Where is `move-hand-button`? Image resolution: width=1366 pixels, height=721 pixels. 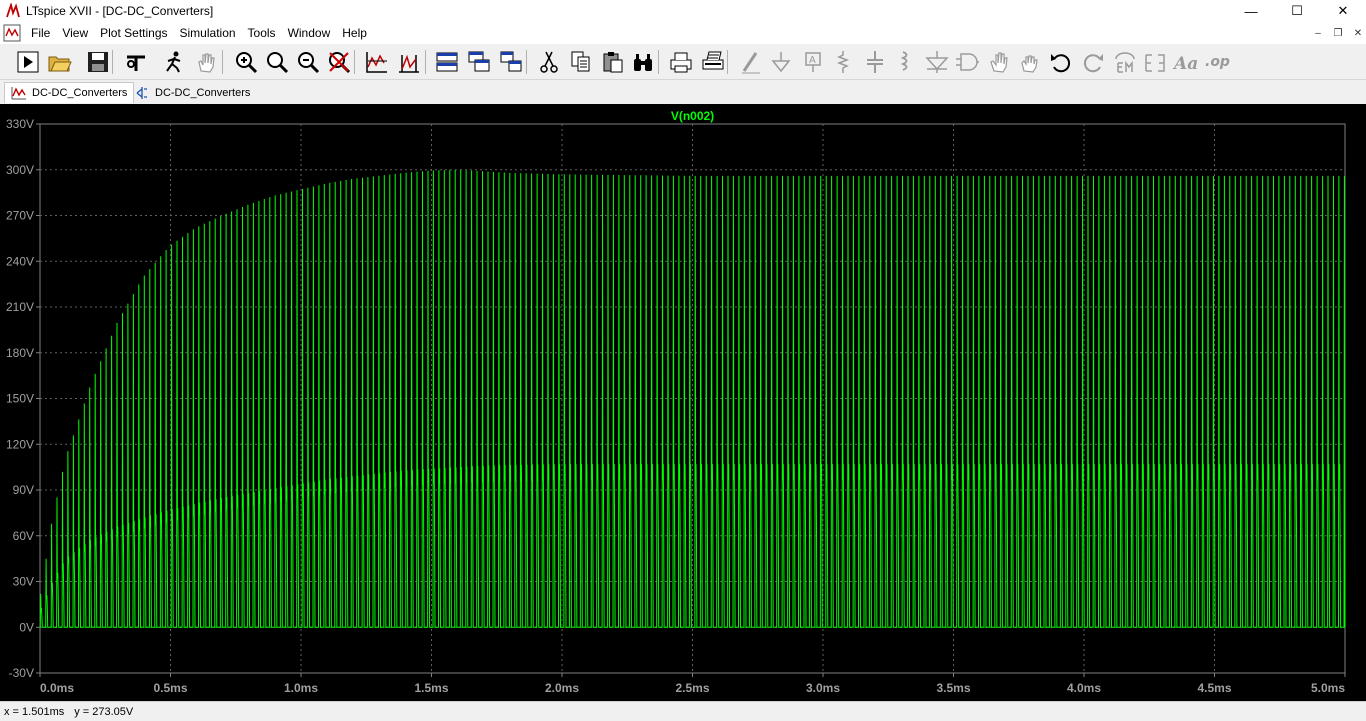
move-hand-button is located at coordinates (999, 62).